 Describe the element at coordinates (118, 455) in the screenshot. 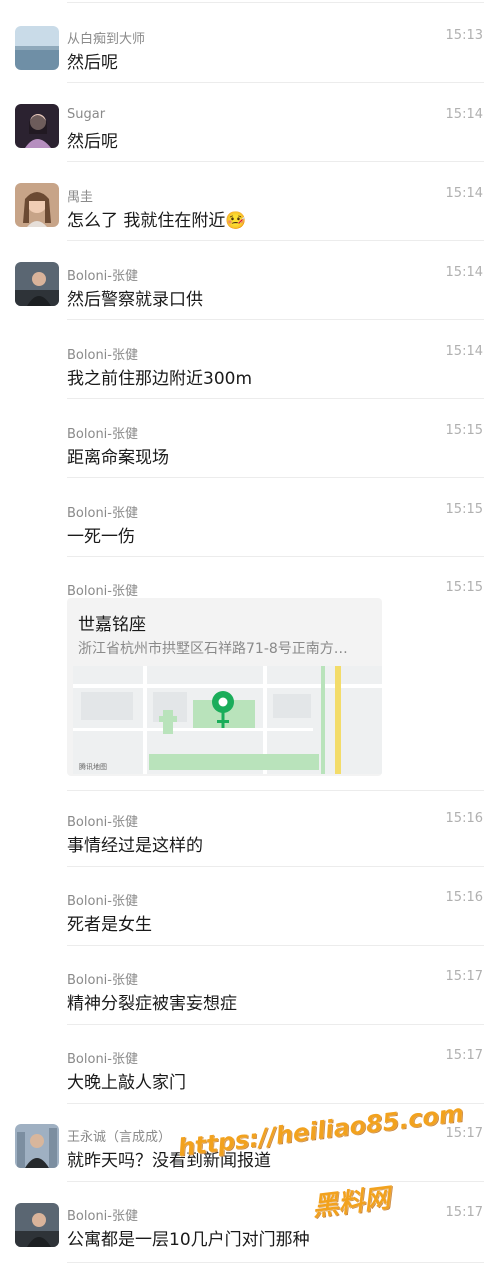

I see `message-text: 距离命案现场` at that location.